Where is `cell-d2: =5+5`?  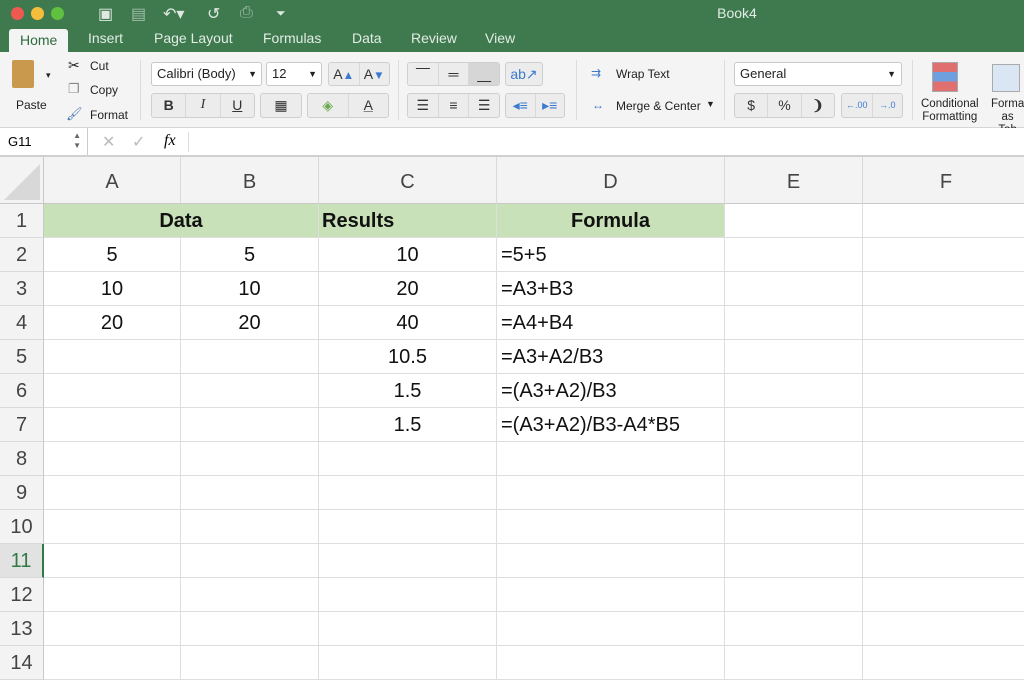 cell-d2: =5+5 is located at coordinates (611, 255).